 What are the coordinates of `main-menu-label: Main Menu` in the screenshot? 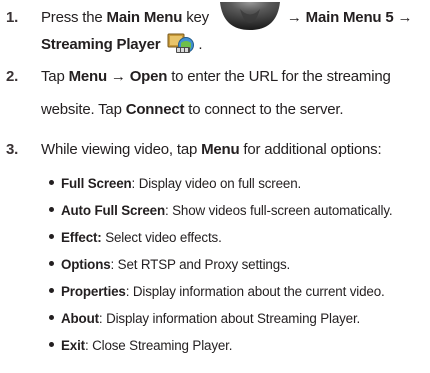 It's located at (144, 17).